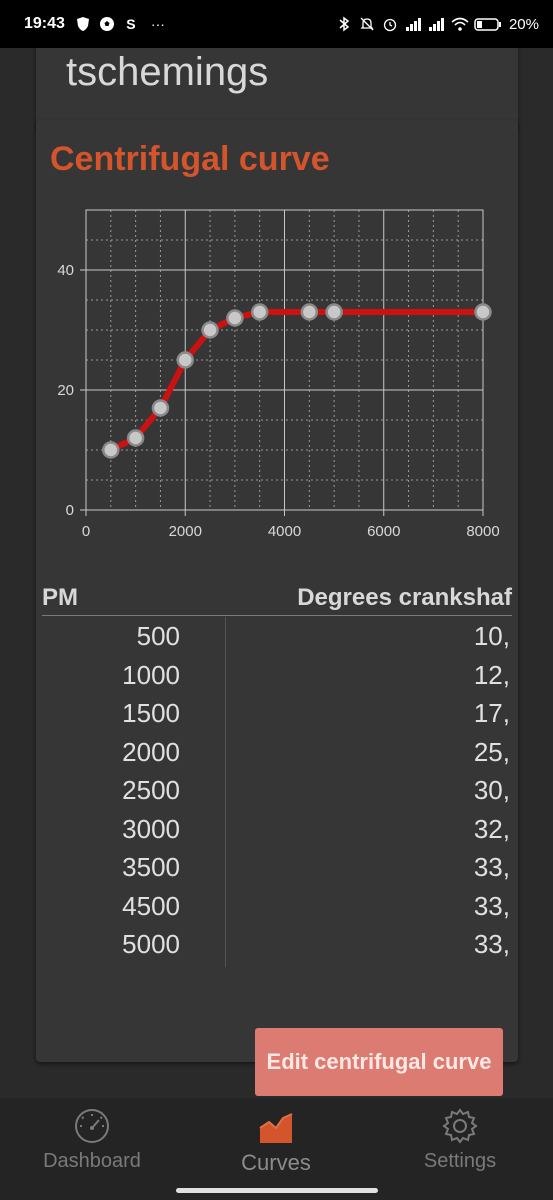 The image size is (553, 1200). Describe the element at coordinates (157, 24) in the screenshot. I see `more-icon: ···` at that location.